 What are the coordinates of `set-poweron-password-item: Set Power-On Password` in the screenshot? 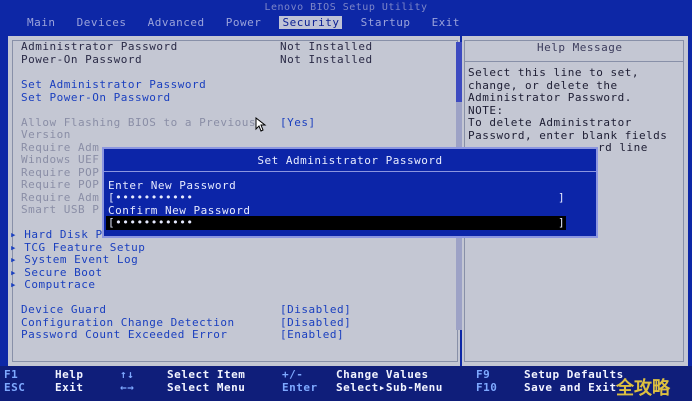 It's located at (96, 97).